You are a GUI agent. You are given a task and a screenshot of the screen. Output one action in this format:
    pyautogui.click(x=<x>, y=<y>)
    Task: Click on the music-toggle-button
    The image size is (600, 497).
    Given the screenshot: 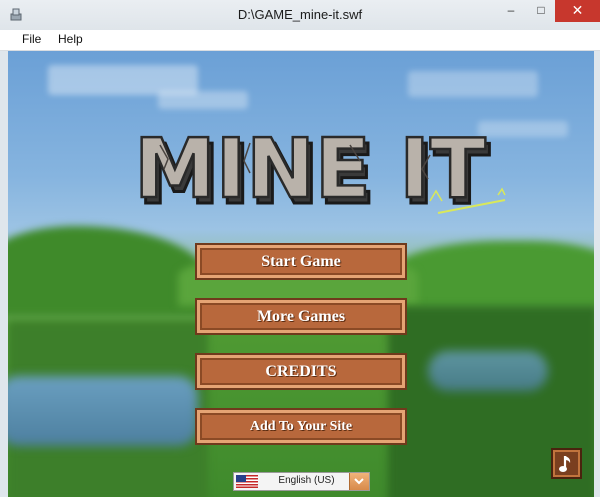 What is the action you would take?
    pyautogui.click(x=566, y=463)
    